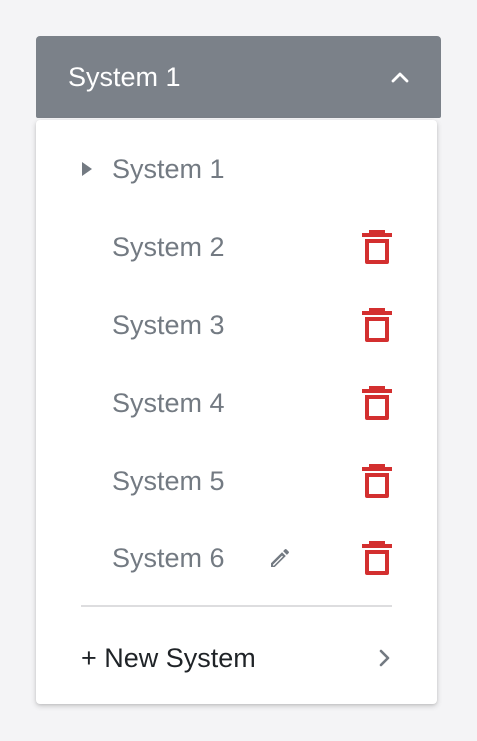 The image size is (477, 741). What do you see at coordinates (168, 168) in the screenshot?
I see `menu-item-label: System 1` at bounding box center [168, 168].